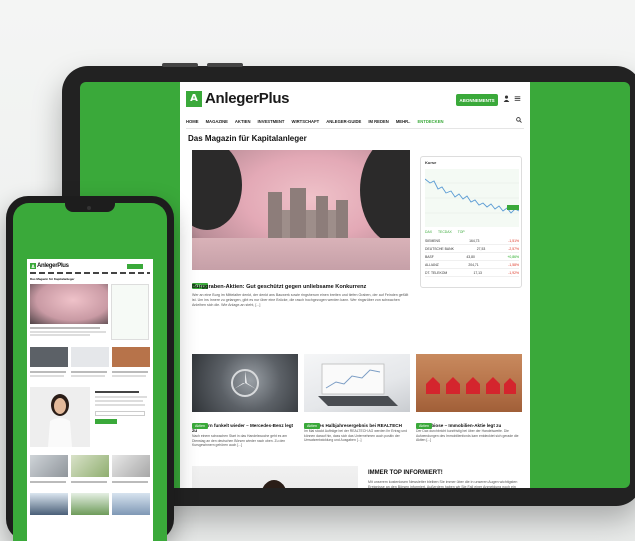  Describe the element at coordinates (217, 121) in the screenshot. I see `nav-item-magazine: MAGAZINE` at that location.